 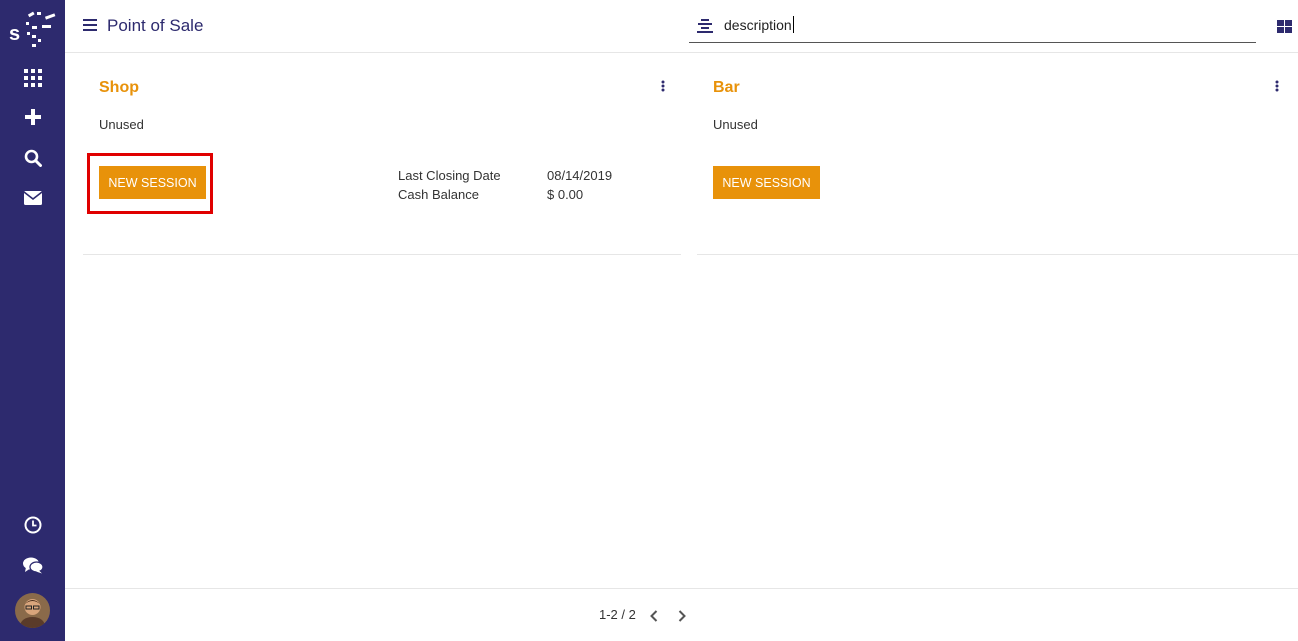 I want to click on pager-previous-button, so click(x=655, y=616).